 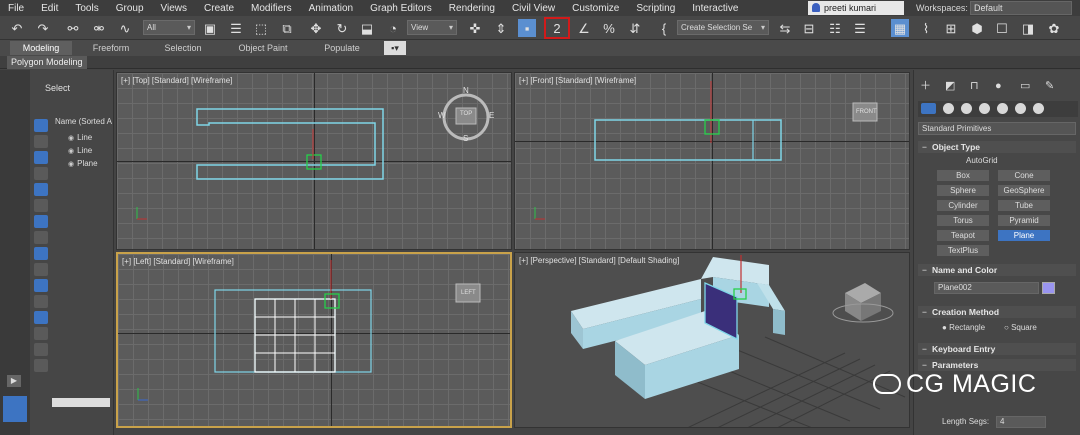 What do you see at coordinates (951, 28) in the screenshot?
I see `schematic-view-icon: ⊞` at bounding box center [951, 28].